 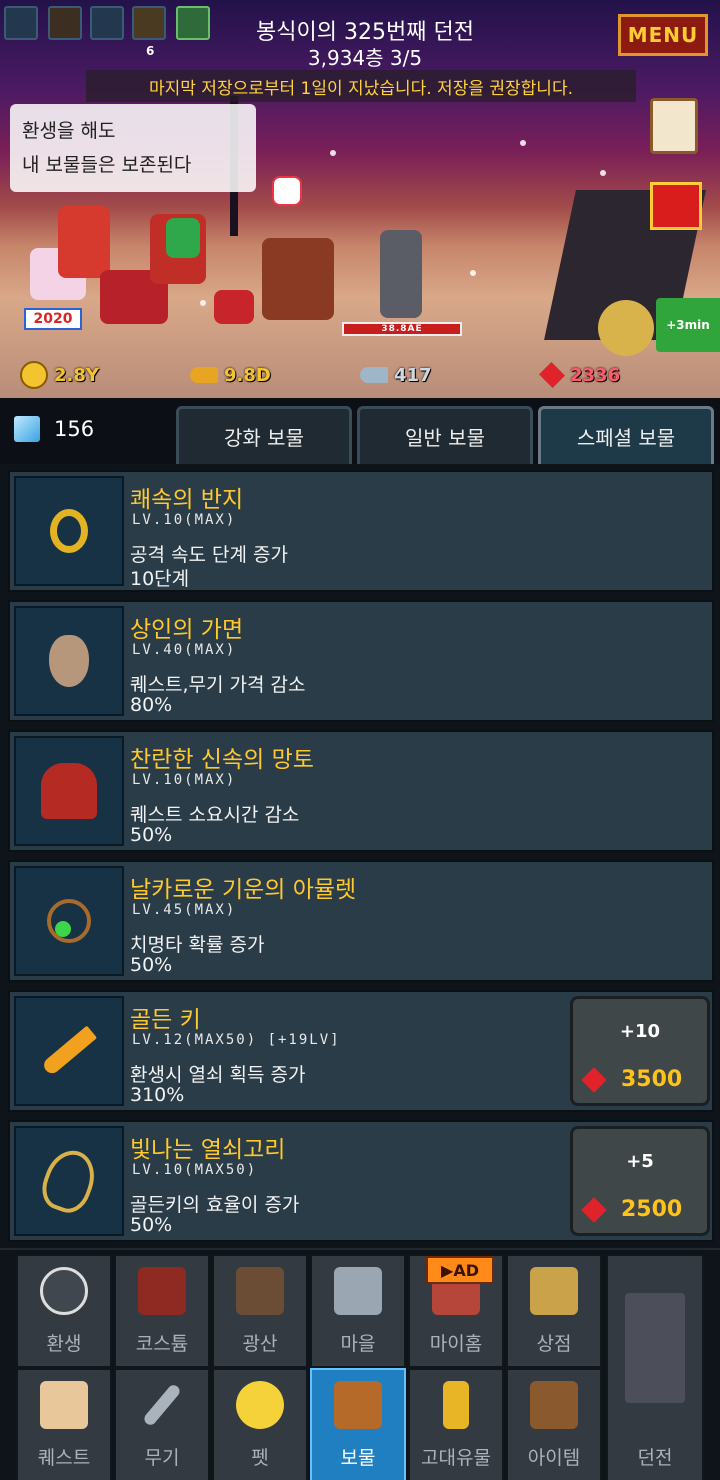 I want to click on nav-costume: 코스튬, so click(x=162, y=1311).